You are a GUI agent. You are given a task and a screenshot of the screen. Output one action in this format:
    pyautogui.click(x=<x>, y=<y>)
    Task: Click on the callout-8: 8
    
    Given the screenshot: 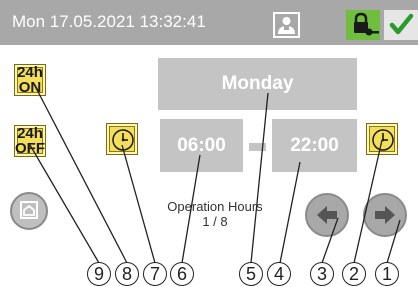 What is the action you would take?
    pyautogui.click(x=127, y=274)
    